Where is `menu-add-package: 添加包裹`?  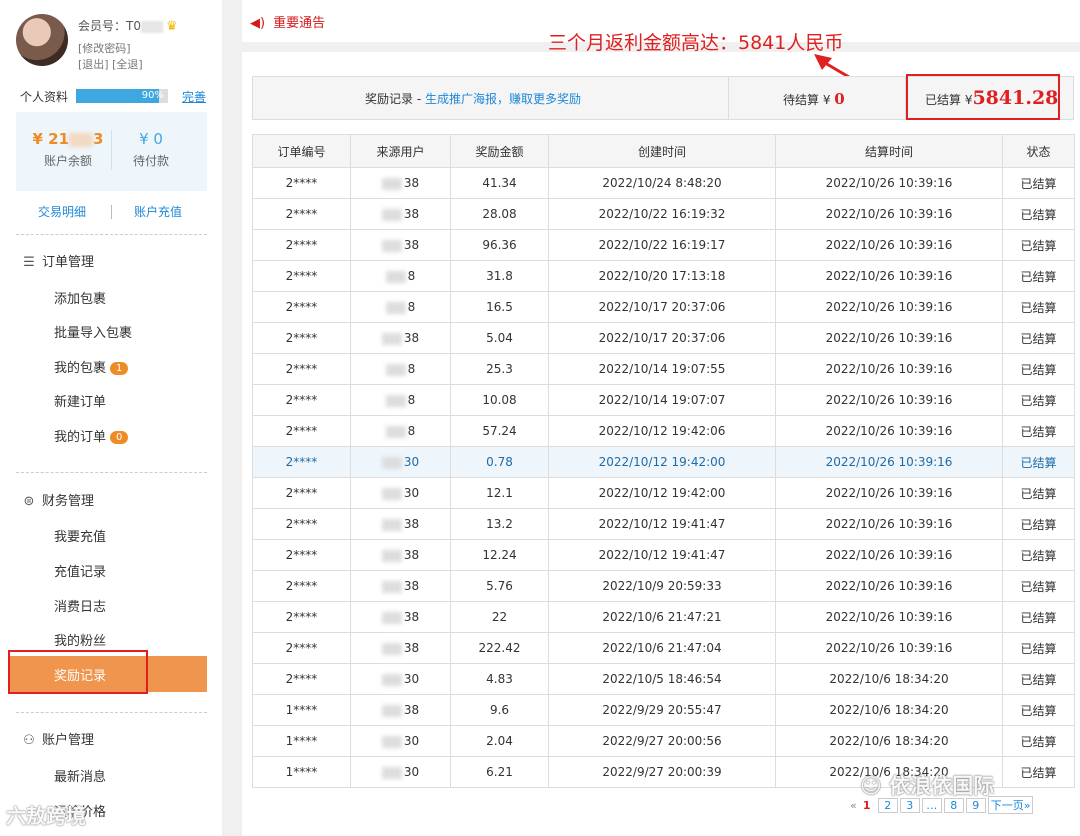
menu-add-package: 添加包裹 is located at coordinates (80, 297).